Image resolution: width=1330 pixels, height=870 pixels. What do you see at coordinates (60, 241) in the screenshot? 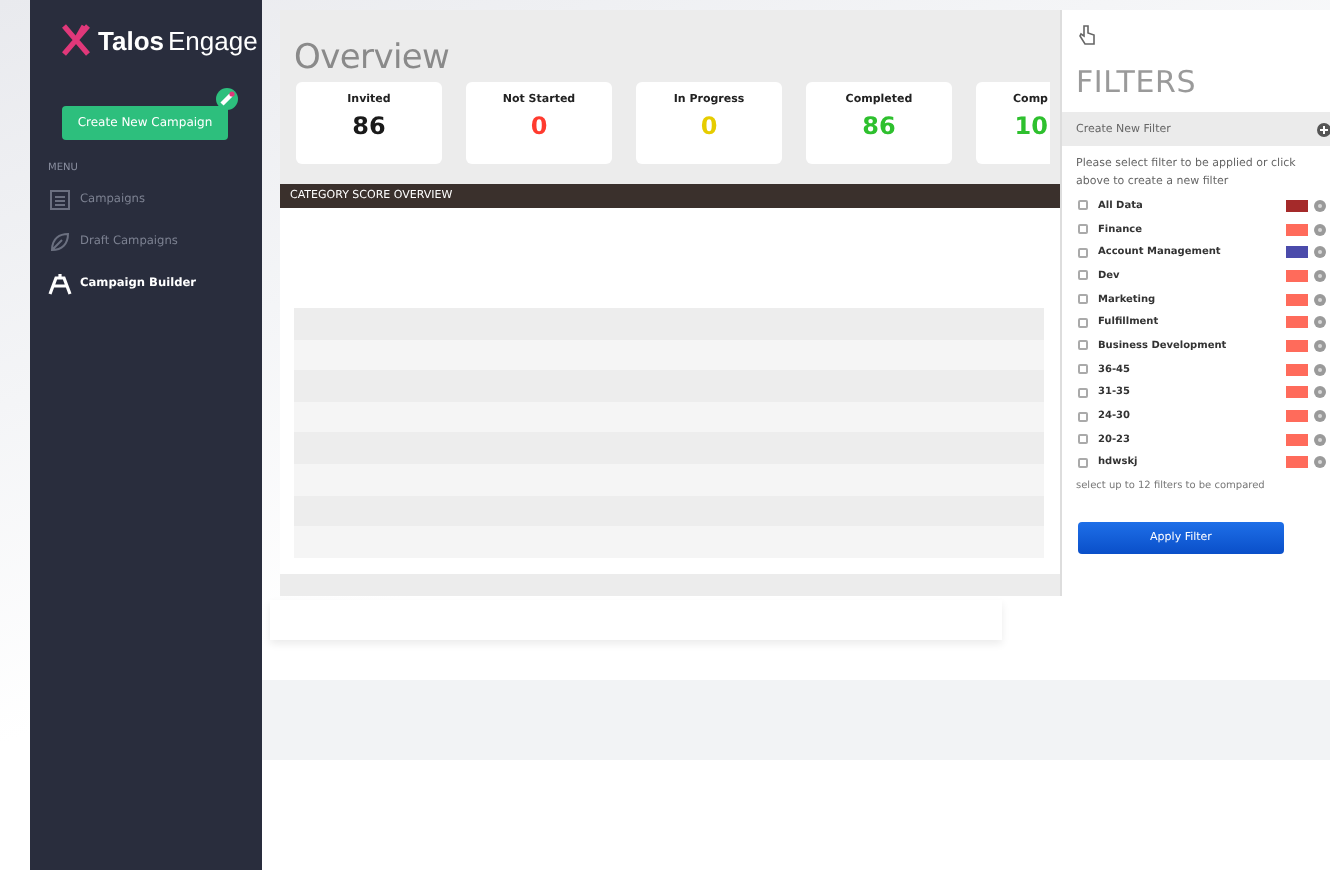
I see `leaf-icon` at bounding box center [60, 241].